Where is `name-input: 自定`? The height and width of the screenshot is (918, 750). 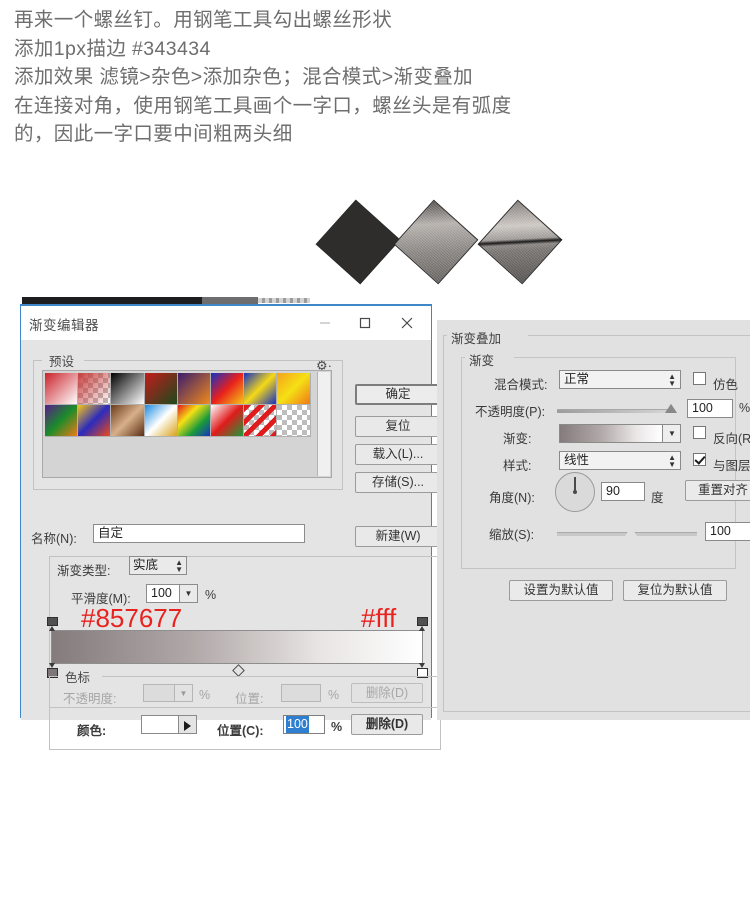
name-input: 自定 is located at coordinates (199, 533).